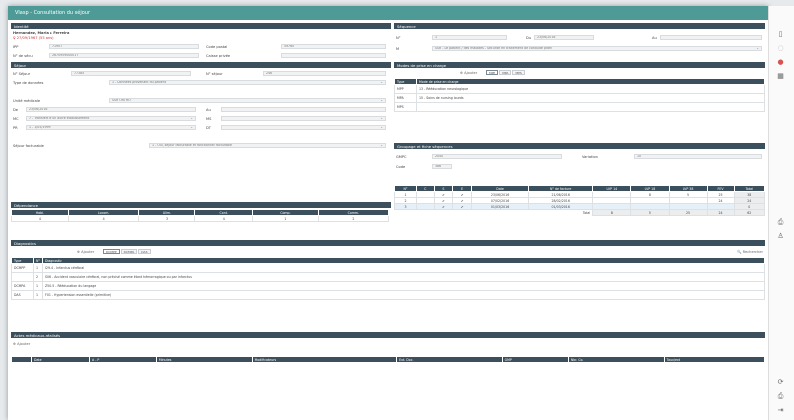 This screenshot has height=420, width=794. Describe the element at coordinates (590, 107) in the screenshot. I see `modes-row-mode` at that location.